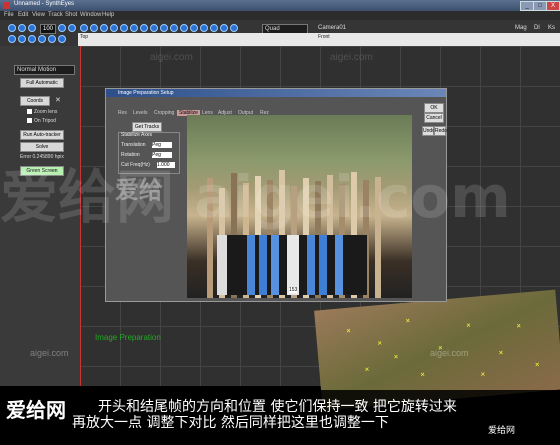  I want to click on motion-mode-select: Normal Motion, so click(44, 70).